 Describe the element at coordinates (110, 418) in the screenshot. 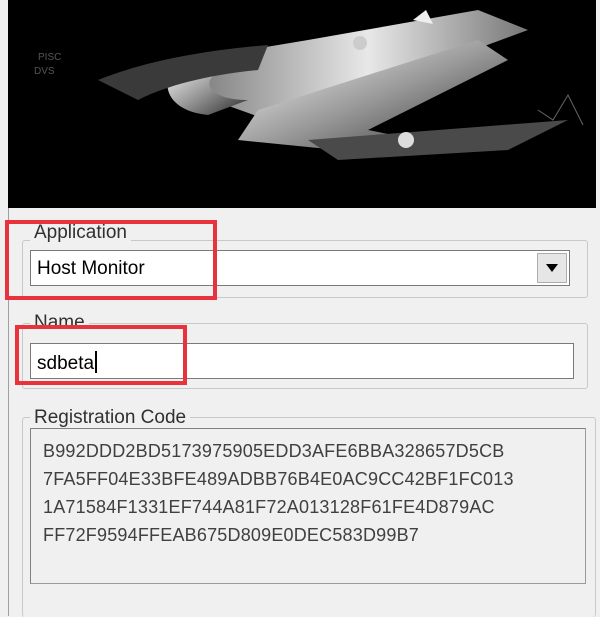

I see `registration-group-label: Registration Code` at that location.